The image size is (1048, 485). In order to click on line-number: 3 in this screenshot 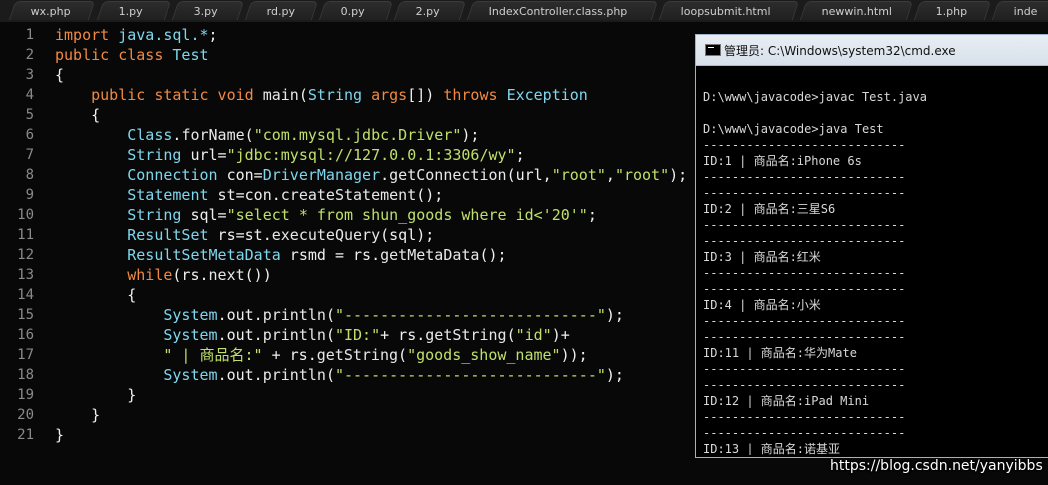, I will do `click(29, 75)`.